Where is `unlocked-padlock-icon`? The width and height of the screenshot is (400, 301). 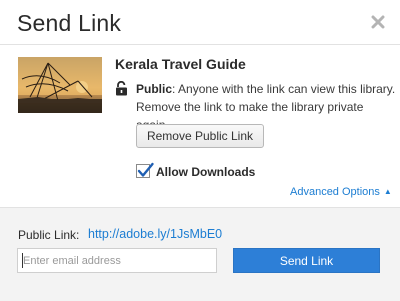
unlocked-padlock-icon is located at coordinates (121, 88).